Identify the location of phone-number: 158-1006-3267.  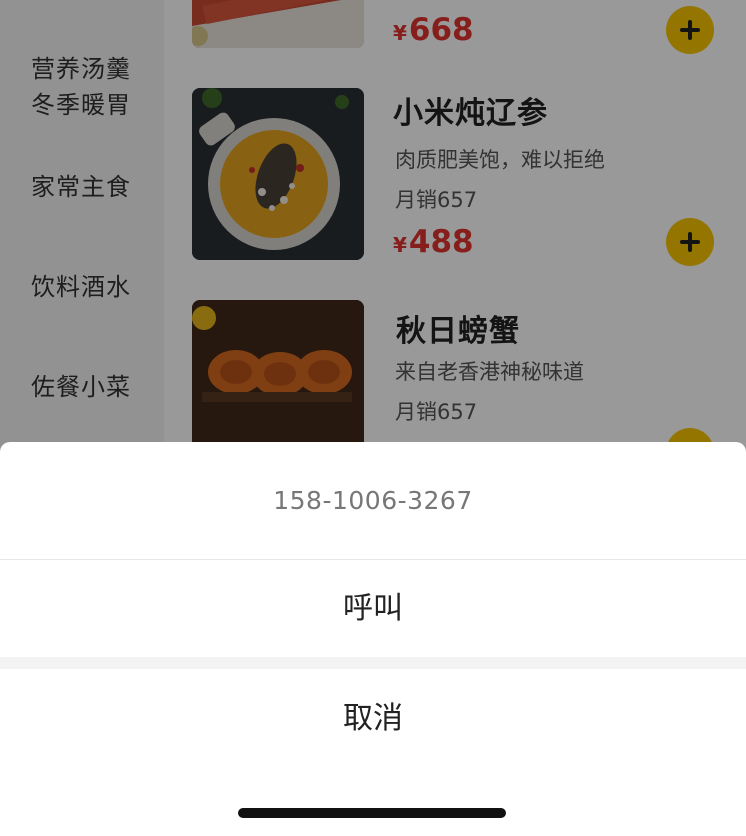
(373, 501).